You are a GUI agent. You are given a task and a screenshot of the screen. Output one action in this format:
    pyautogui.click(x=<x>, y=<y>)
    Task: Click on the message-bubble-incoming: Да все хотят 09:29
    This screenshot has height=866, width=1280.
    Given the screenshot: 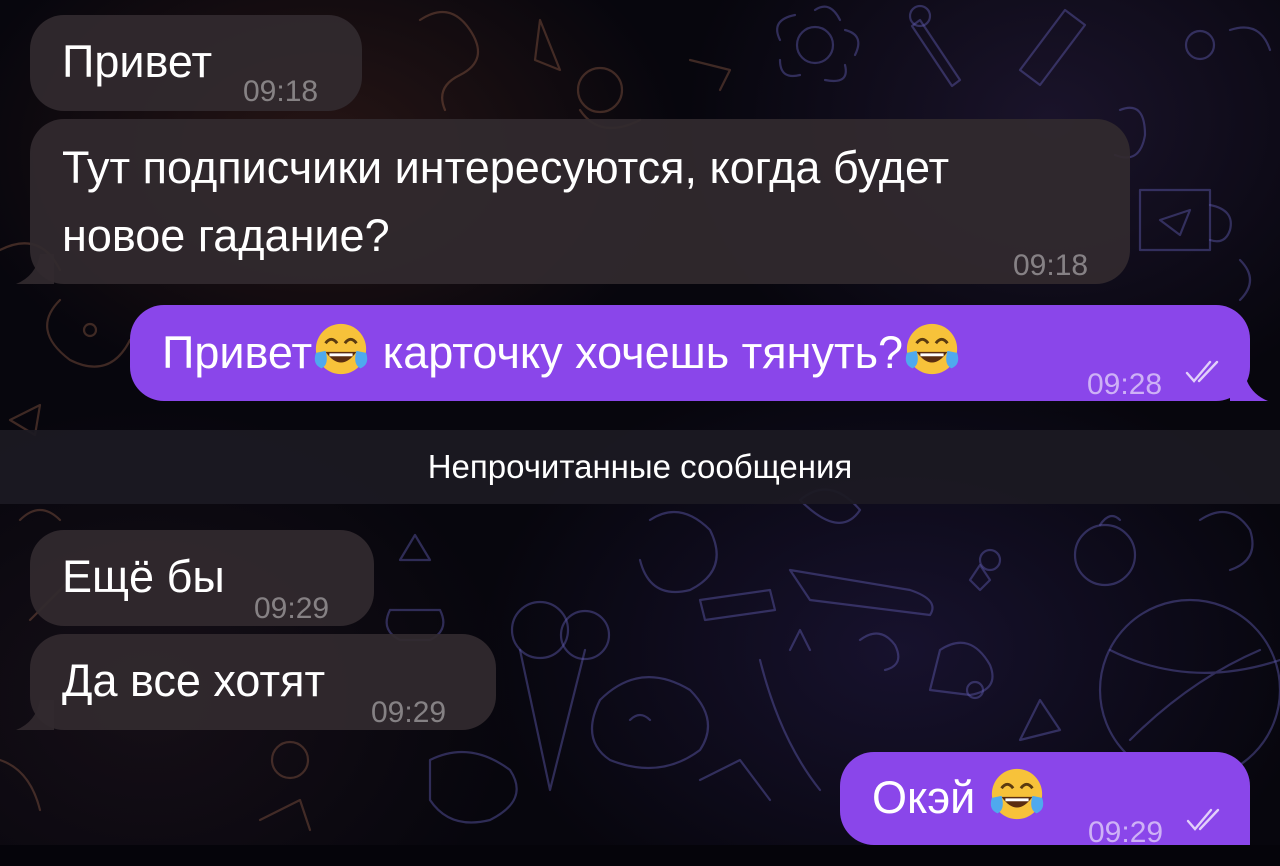 What is the action you would take?
    pyautogui.click(x=263, y=682)
    